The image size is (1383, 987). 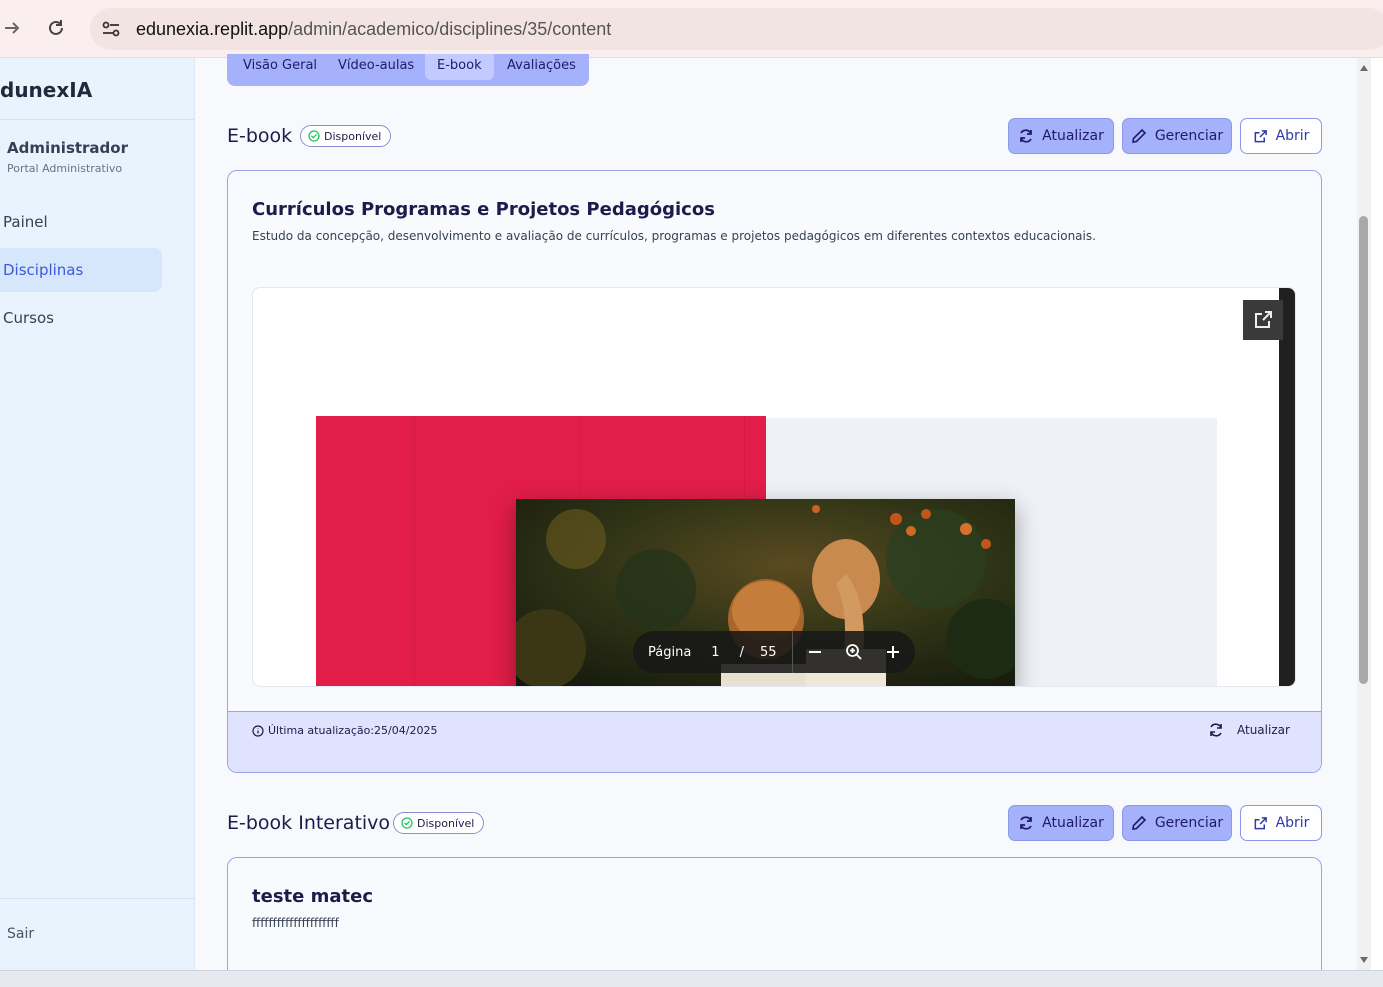 I want to click on total-pages: 55, so click(x=768, y=652).